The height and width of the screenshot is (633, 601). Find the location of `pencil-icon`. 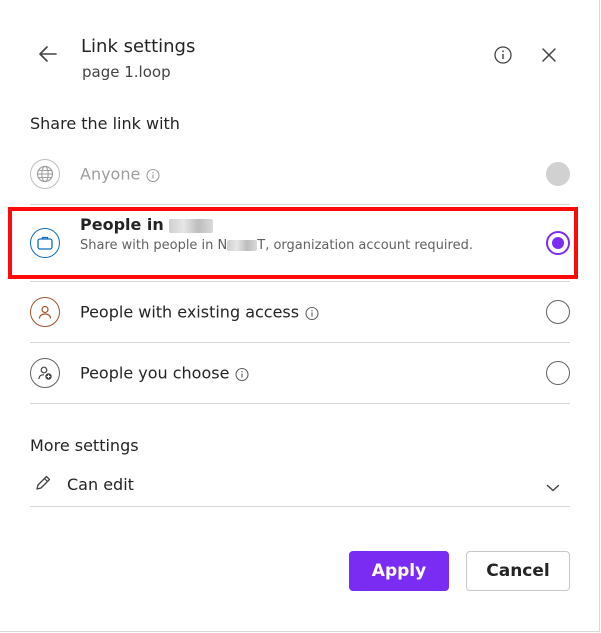

pencil-icon is located at coordinates (43, 483).